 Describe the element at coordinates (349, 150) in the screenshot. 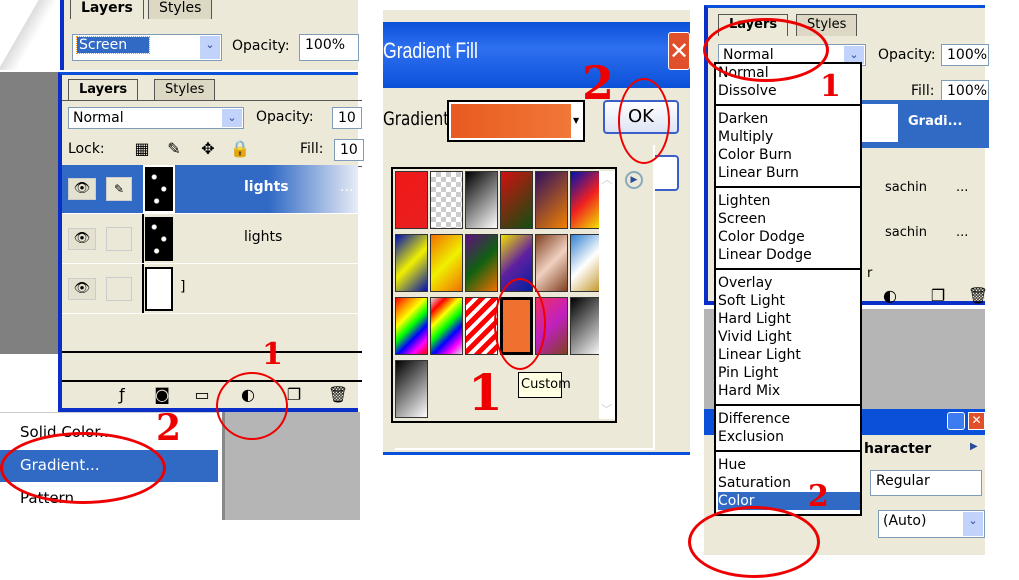

I see `fill-field: 10` at that location.